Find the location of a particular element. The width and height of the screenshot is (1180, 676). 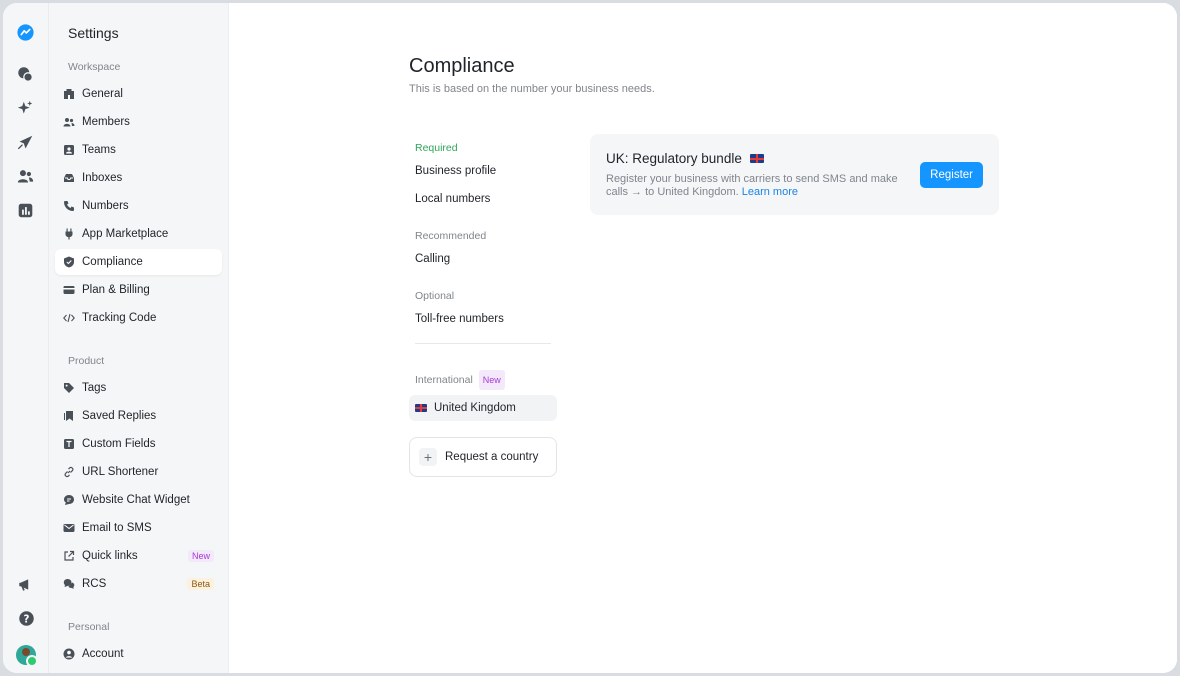

phone-icon is located at coordinates (69, 206).